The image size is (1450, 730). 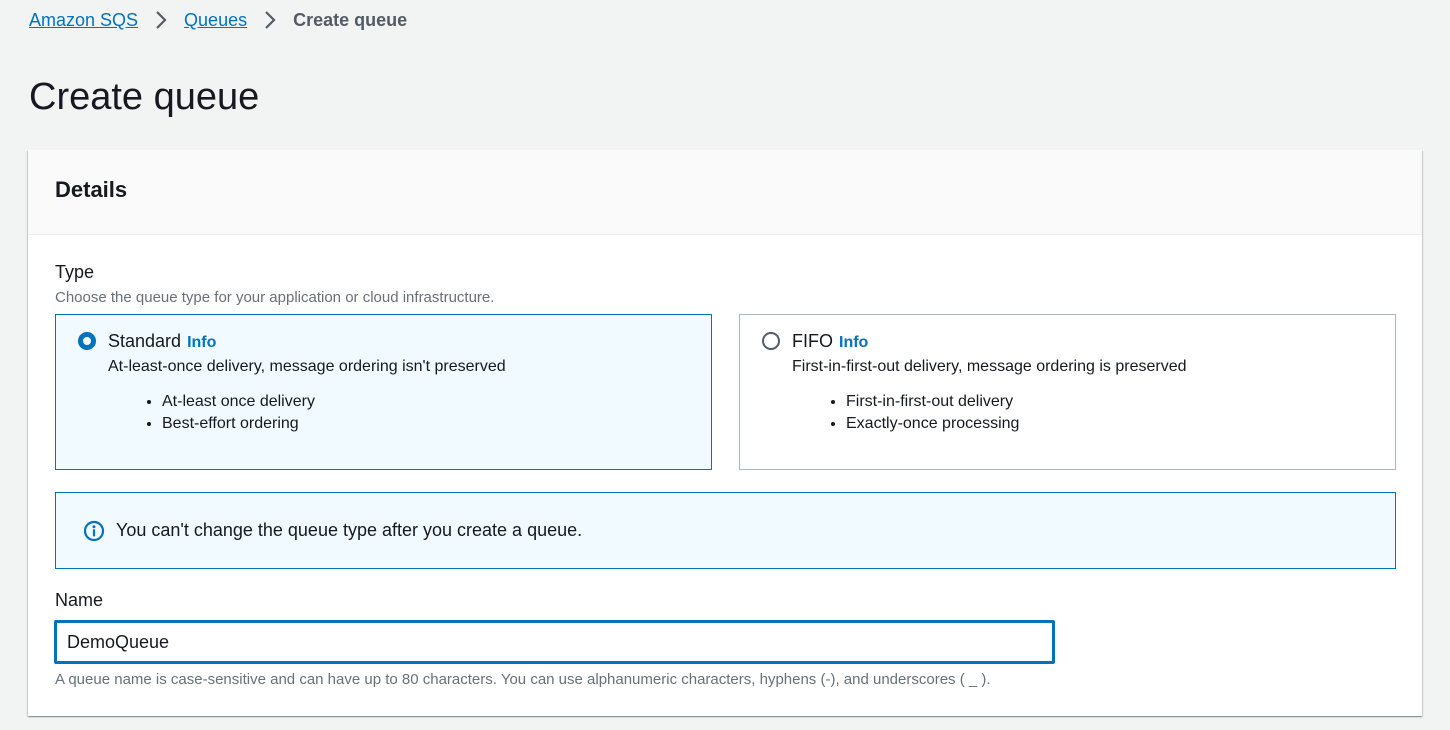 What do you see at coordinates (238, 402) in the screenshot?
I see `list-item: At-least once delivery` at bounding box center [238, 402].